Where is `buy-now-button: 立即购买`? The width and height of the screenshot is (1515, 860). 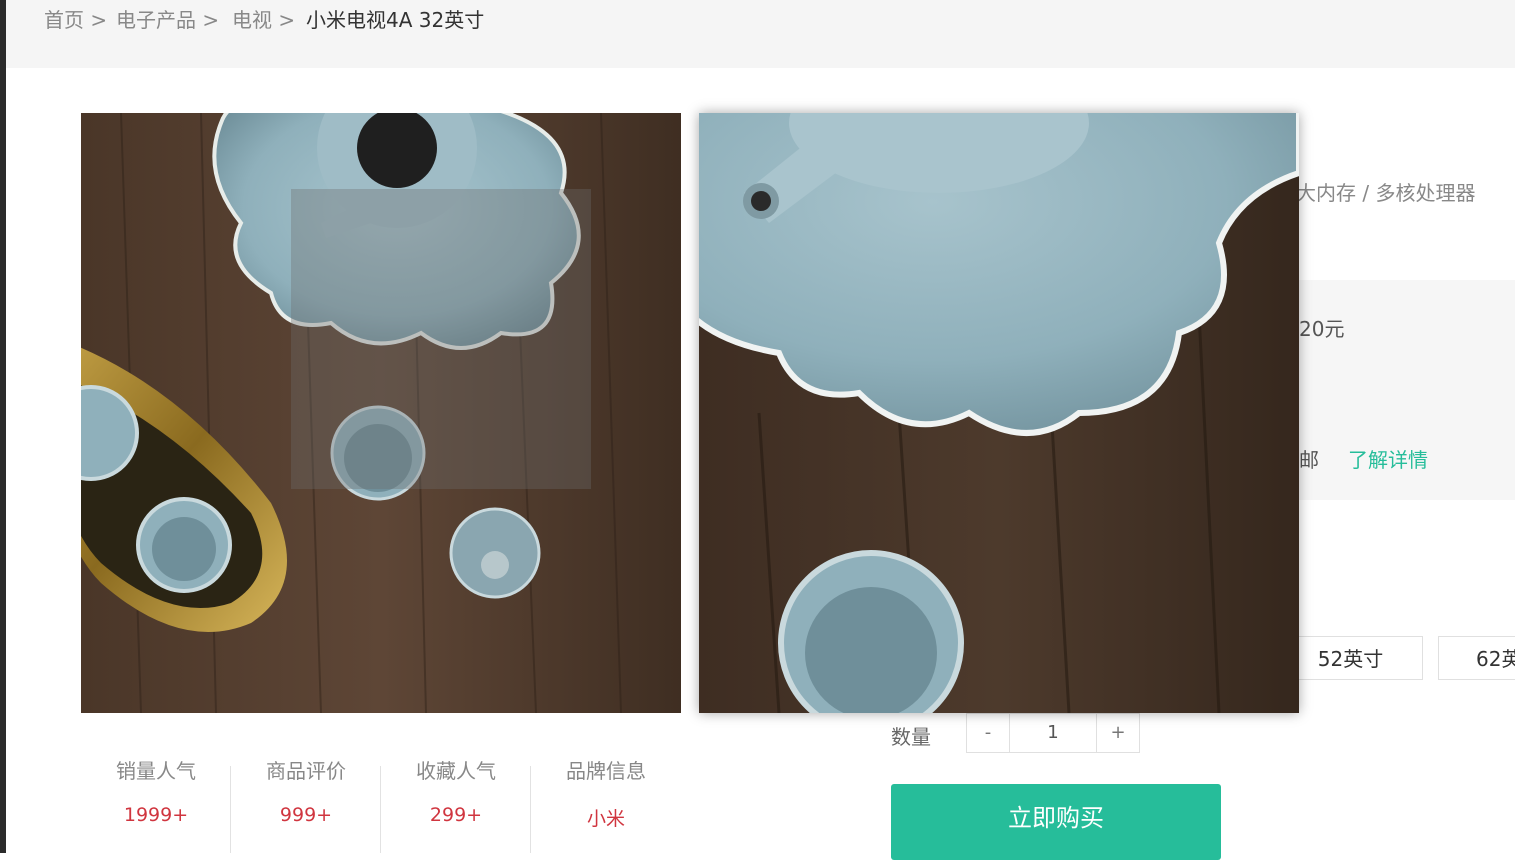
buy-now-button: 立即购买 is located at coordinates (1056, 822).